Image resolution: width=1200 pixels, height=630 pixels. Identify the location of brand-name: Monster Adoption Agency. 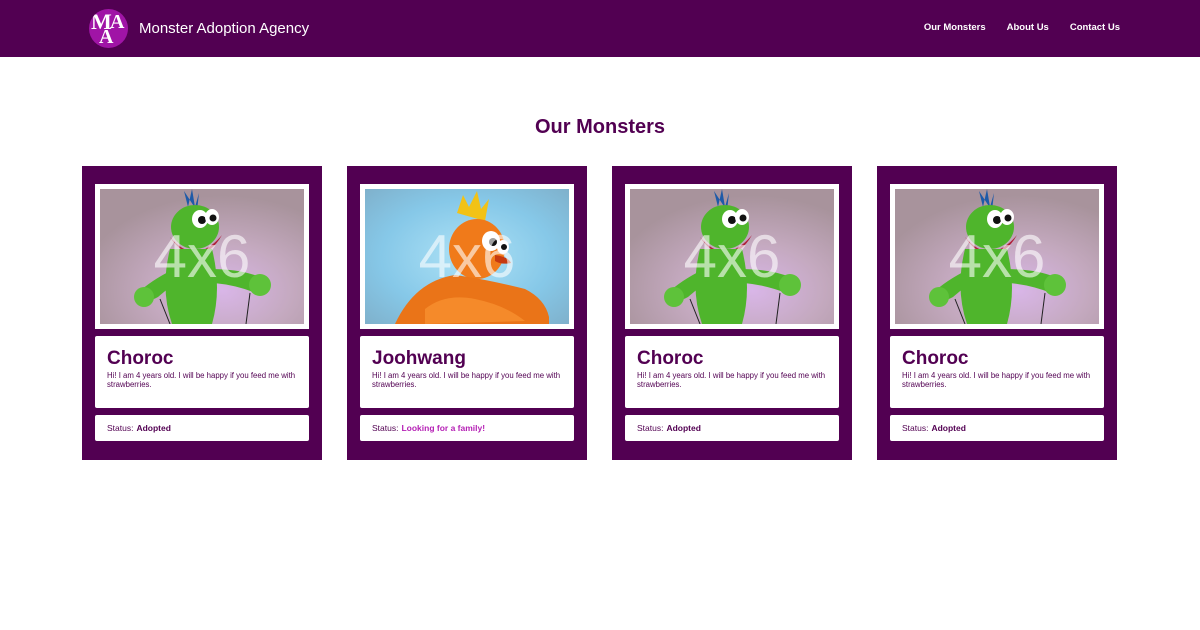
(224, 28).